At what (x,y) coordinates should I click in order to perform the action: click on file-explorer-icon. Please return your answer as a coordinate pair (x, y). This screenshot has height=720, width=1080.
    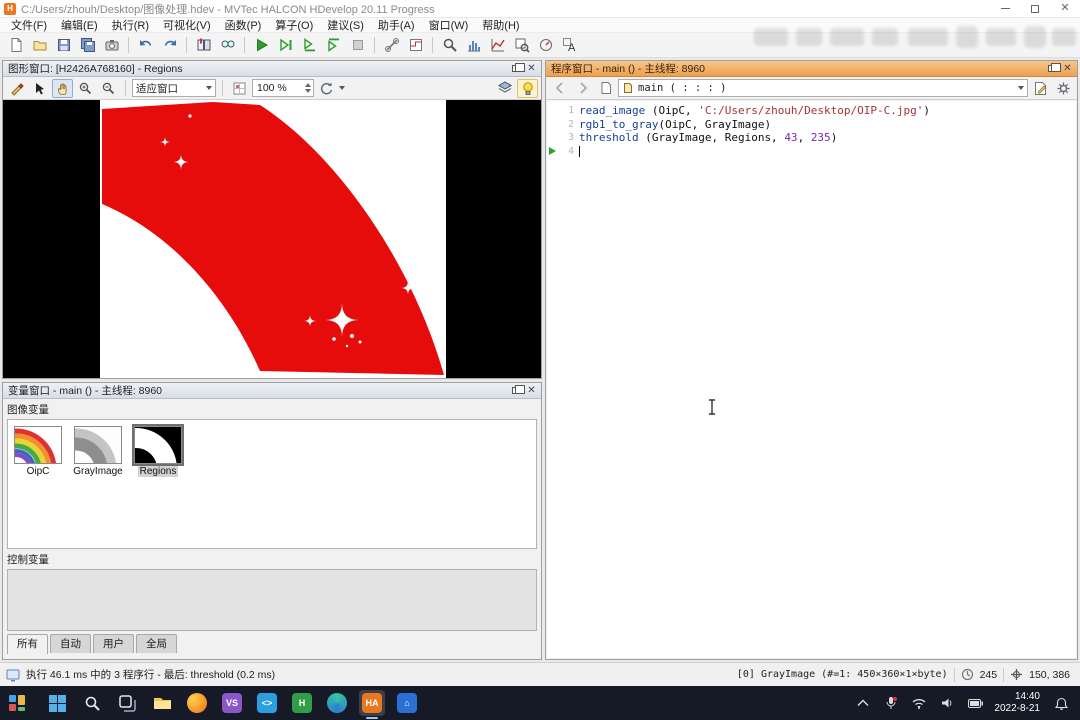
    Looking at the image, I should click on (162, 703).